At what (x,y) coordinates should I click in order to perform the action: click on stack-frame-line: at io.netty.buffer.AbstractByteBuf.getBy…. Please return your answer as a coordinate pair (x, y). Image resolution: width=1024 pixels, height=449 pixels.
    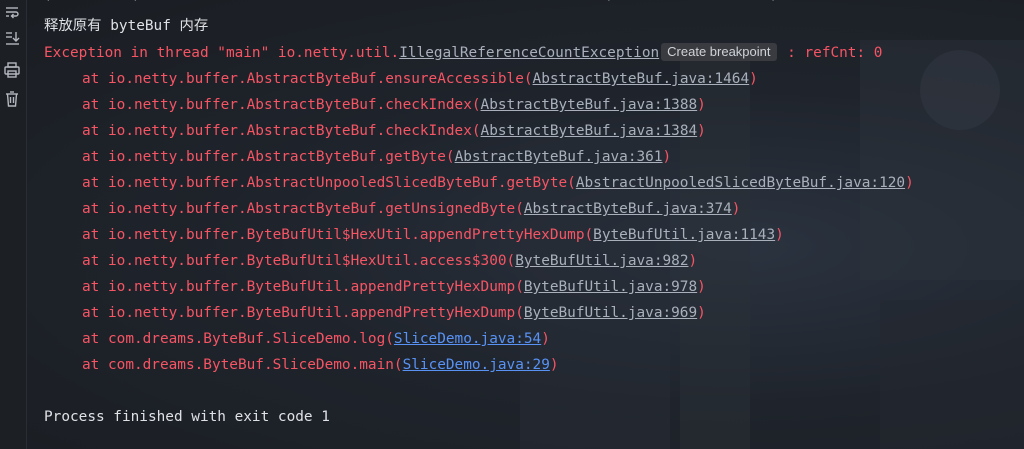
    Looking at the image, I should click on (376, 157).